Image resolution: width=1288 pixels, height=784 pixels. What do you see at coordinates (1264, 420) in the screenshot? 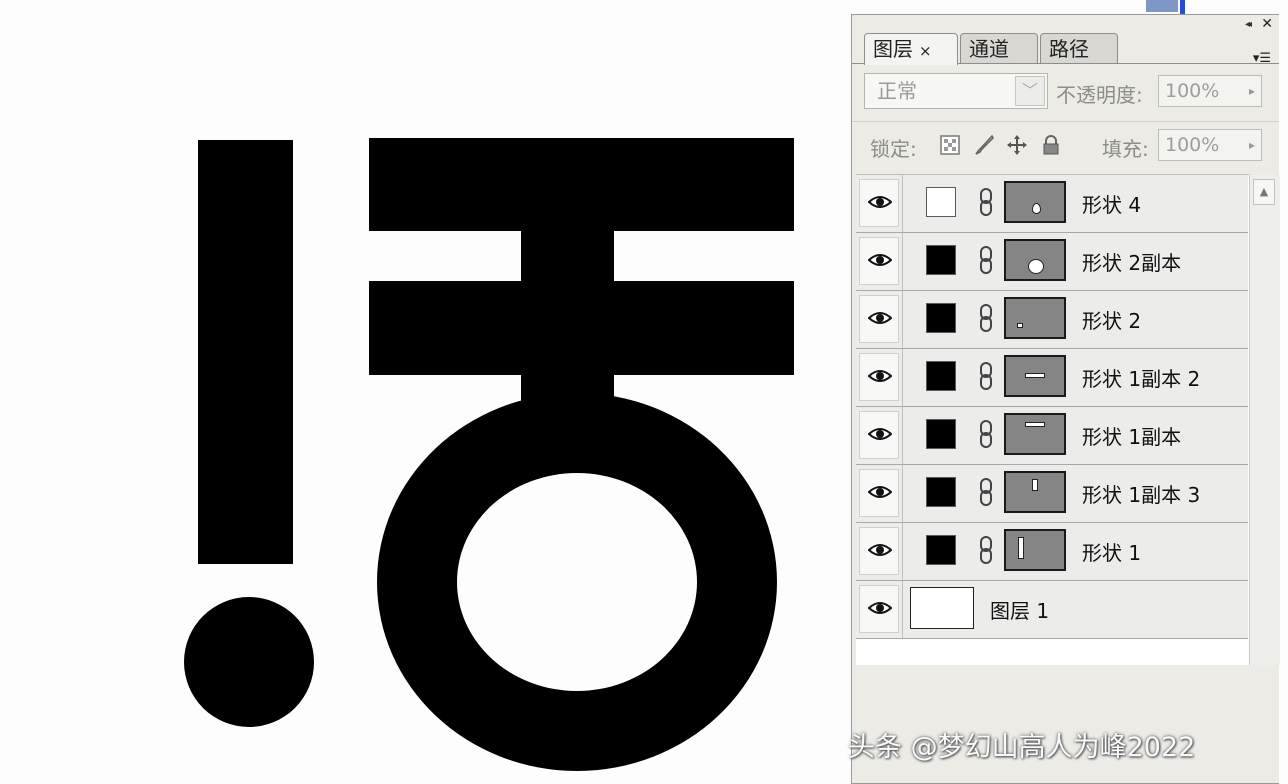
I see `layers-scrollbar: ▲` at bounding box center [1264, 420].